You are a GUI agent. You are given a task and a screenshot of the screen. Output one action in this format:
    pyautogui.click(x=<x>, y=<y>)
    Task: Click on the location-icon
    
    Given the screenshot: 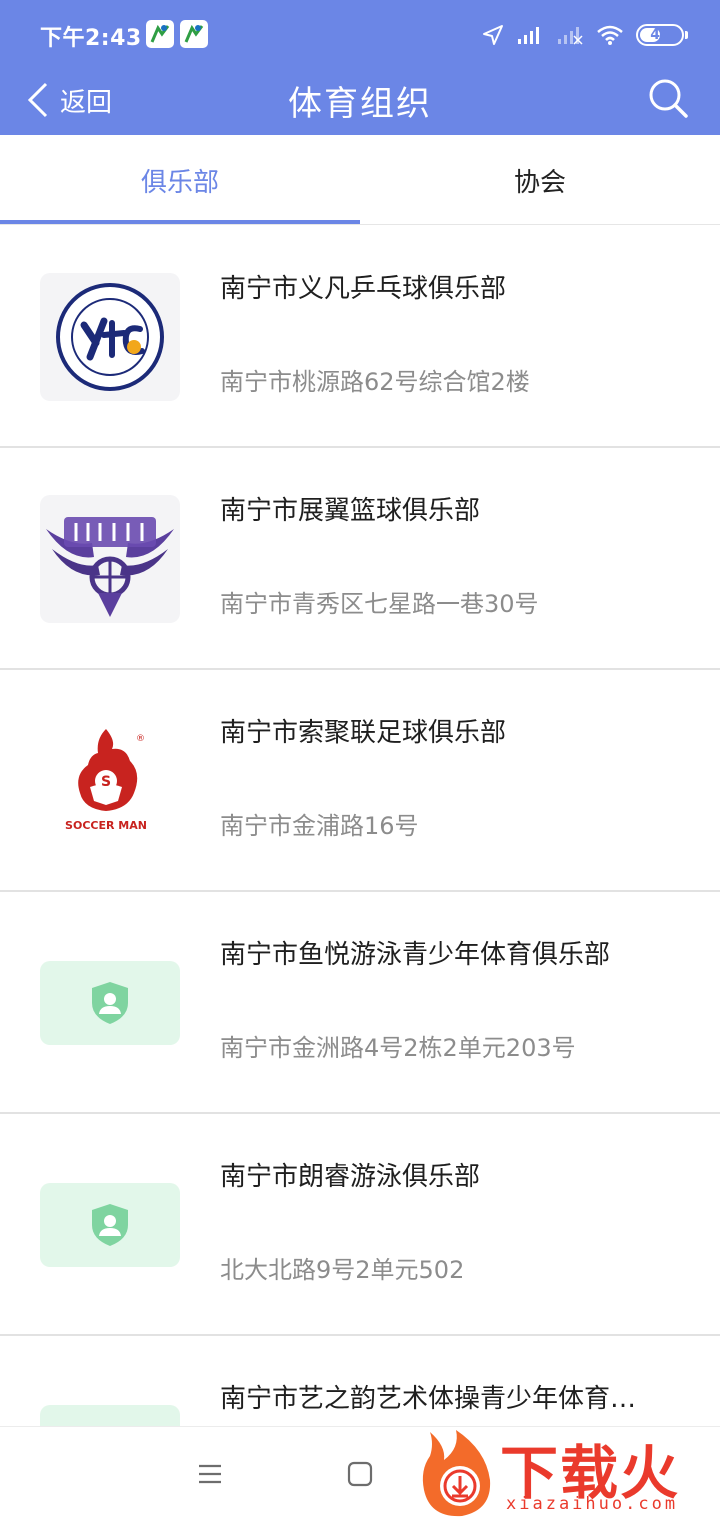 What is the action you would take?
    pyautogui.click(x=493, y=35)
    